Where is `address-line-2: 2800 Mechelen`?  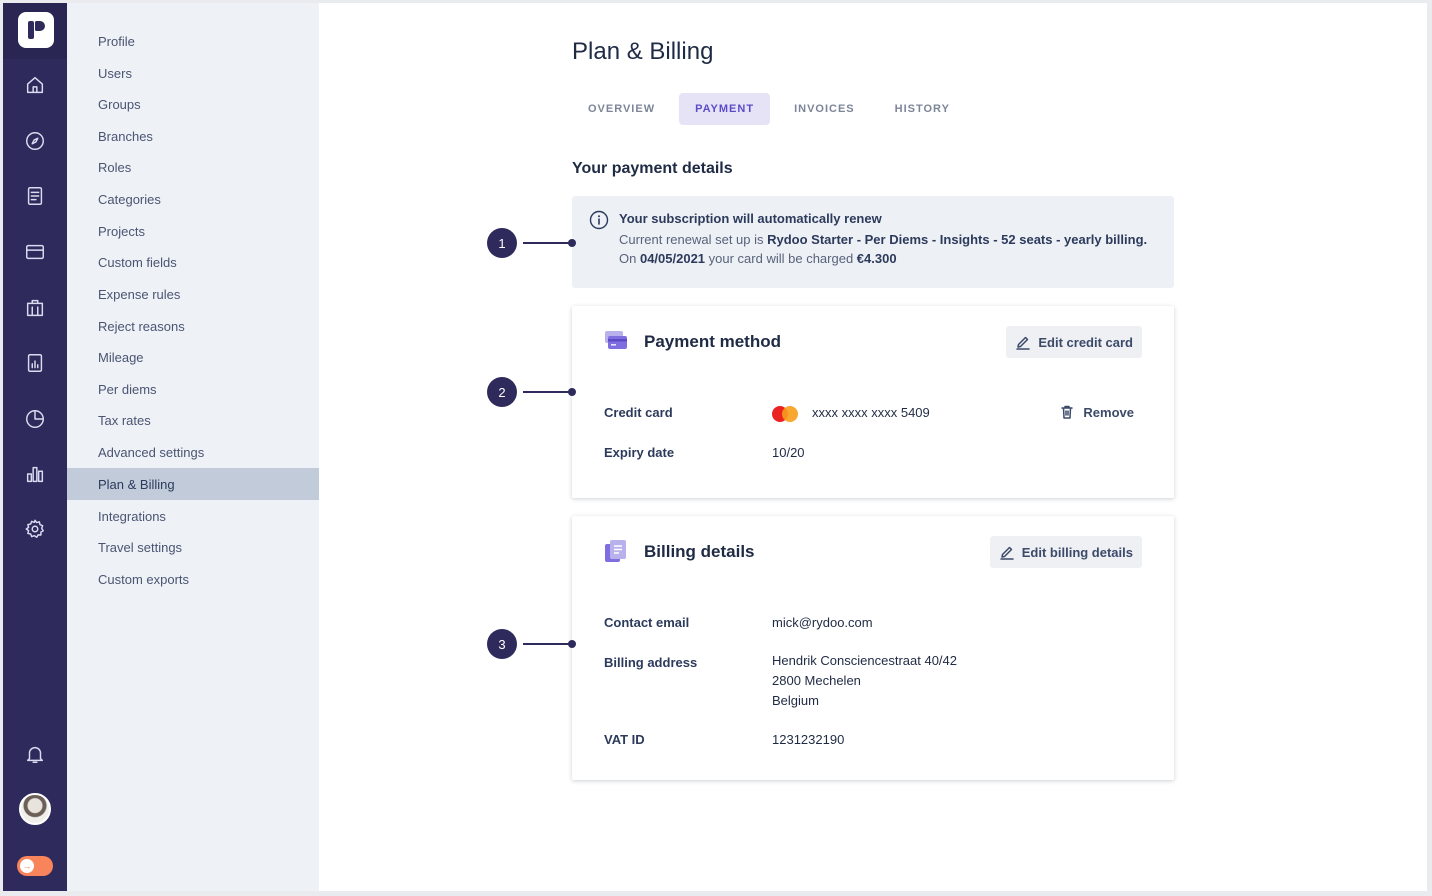 address-line-2: 2800 Mechelen is located at coordinates (816, 680).